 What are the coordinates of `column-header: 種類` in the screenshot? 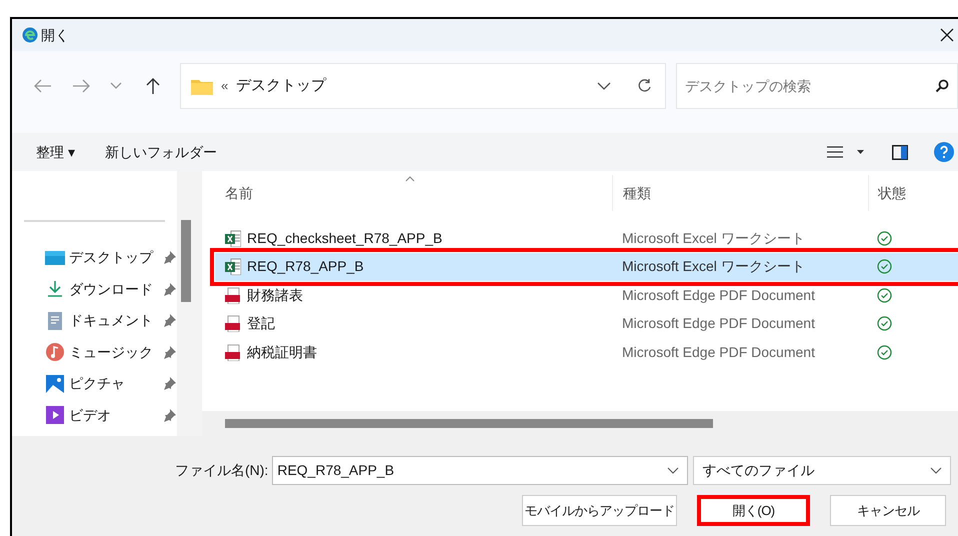 It's located at (637, 193).